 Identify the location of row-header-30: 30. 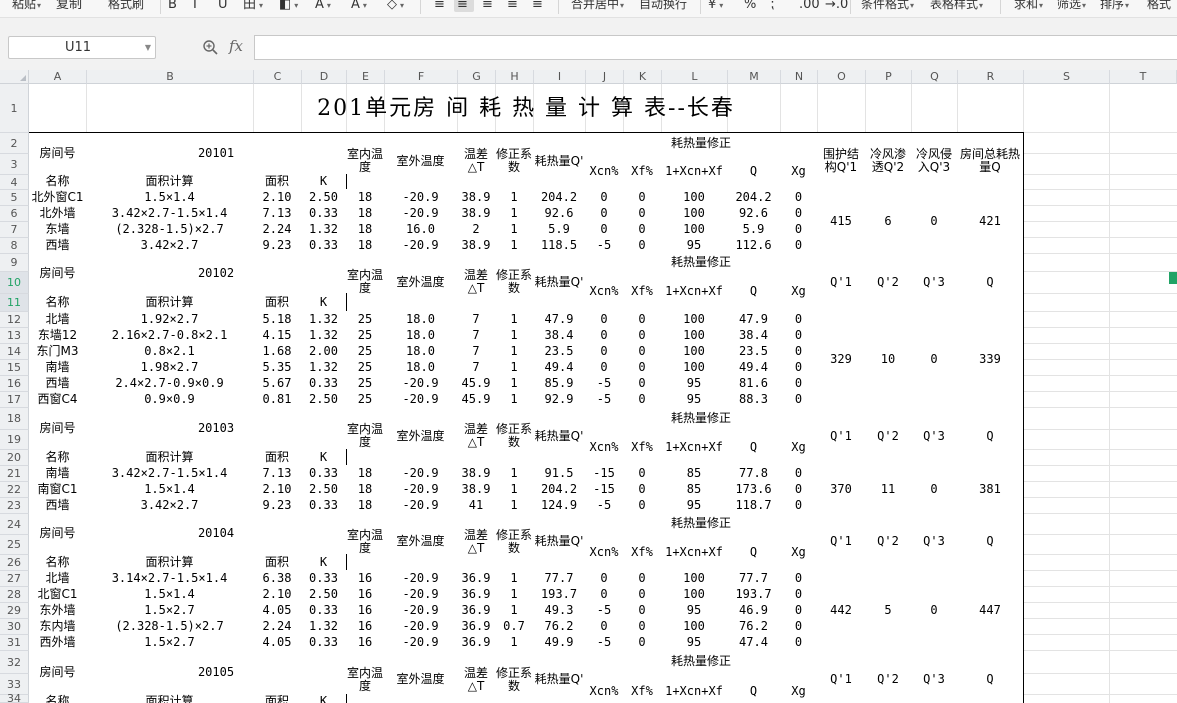
(14, 627).